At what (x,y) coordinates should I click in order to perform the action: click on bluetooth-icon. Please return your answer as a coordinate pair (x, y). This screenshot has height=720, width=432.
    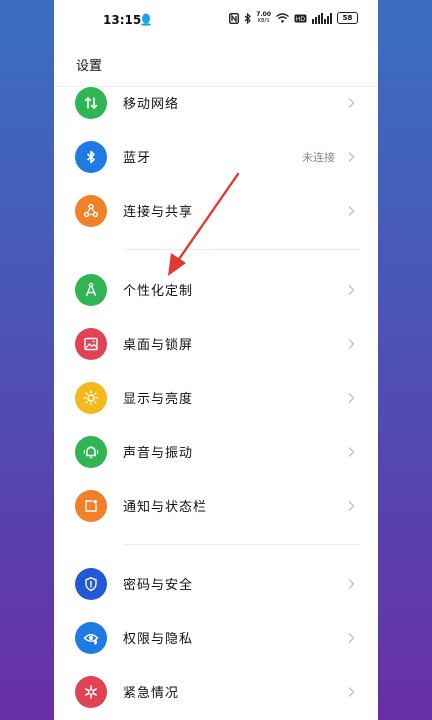
    Looking at the image, I should click on (91, 157).